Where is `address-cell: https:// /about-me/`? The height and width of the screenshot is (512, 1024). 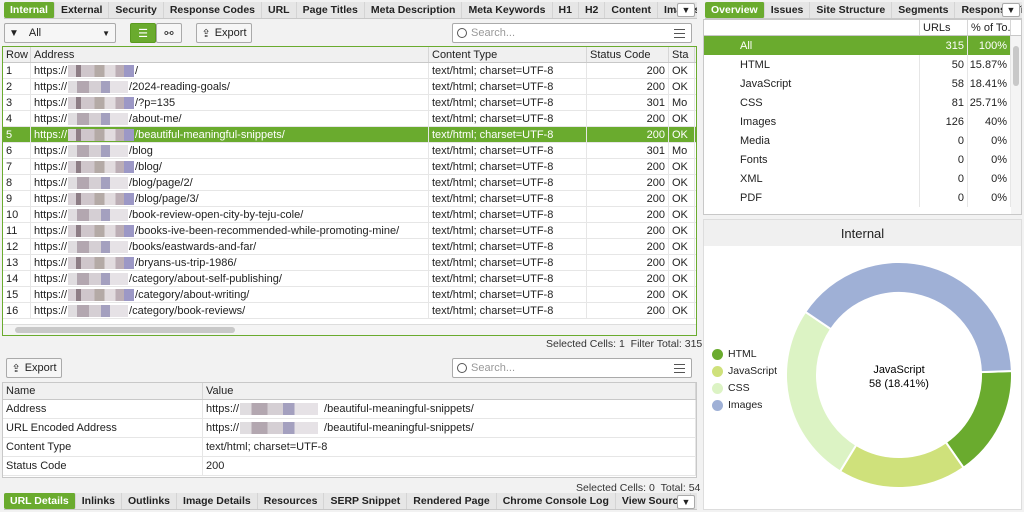 address-cell: https:// /about-me/ is located at coordinates (230, 118).